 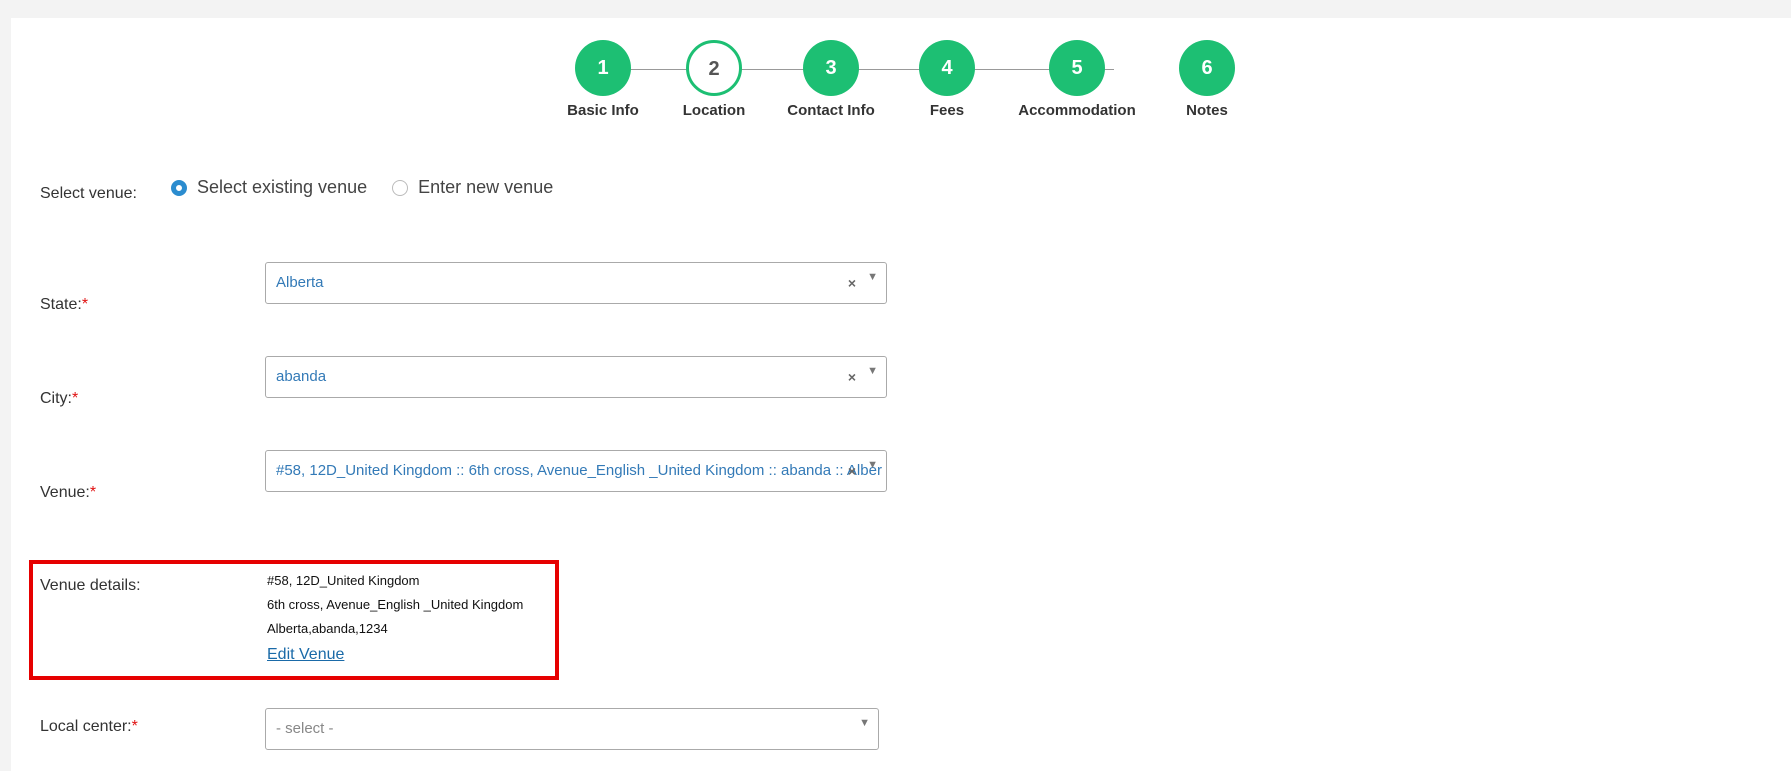 I want to click on venue-label-text: Venue:, so click(x=65, y=492).